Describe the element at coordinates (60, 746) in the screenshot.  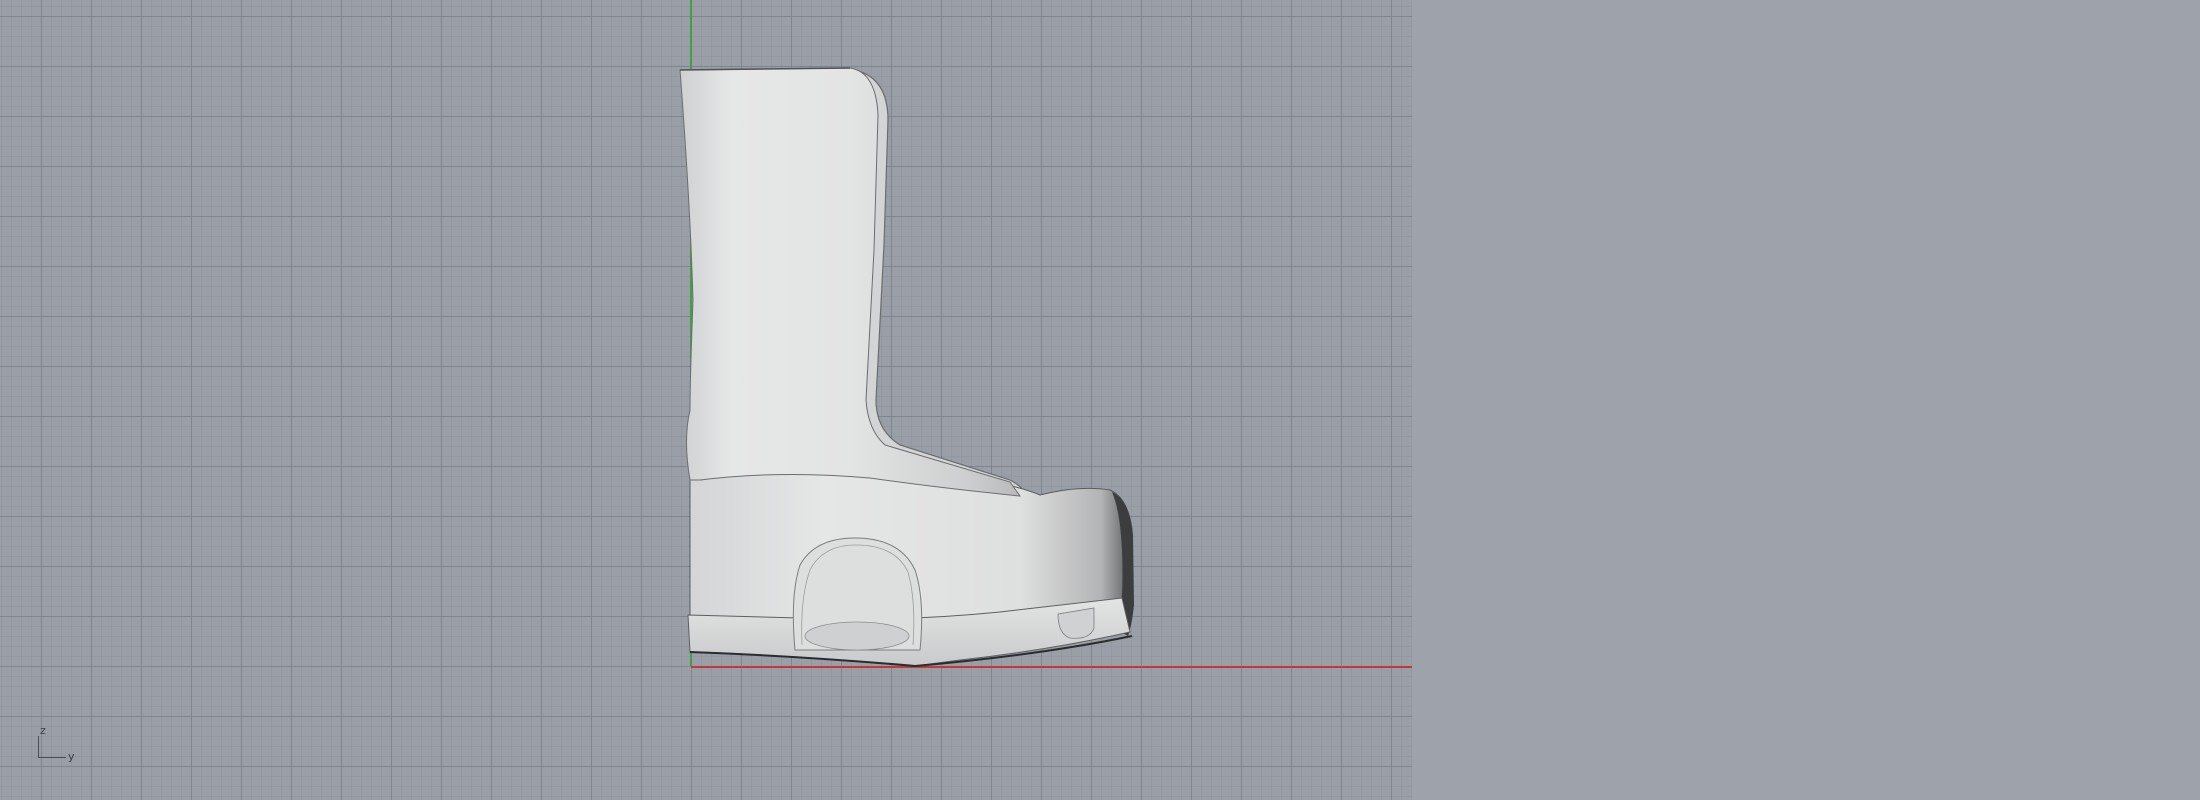
I see `axis-gizmo: z y` at that location.